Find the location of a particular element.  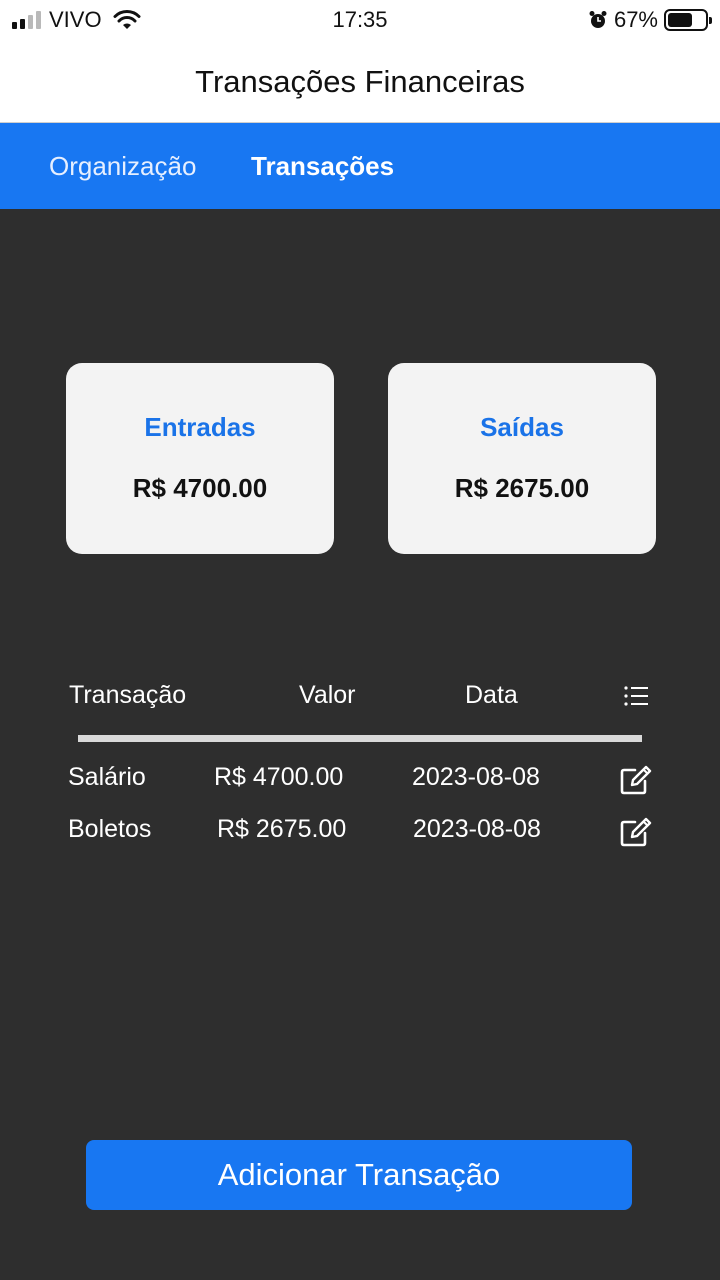

alarm-clock-icon is located at coordinates (598, 19).